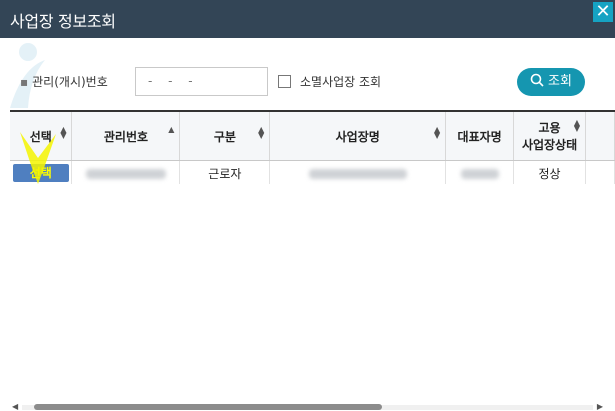 Image resolution: width=615 pixels, height=411 pixels. What do you see at coordinates (537, 80) in the screenshot?
I see `search-icon` at bounding box center [537, 80].